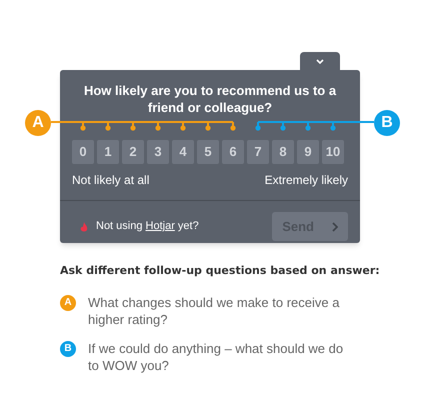 This screenshot has height=408, width=424. I want to click on score-button: 2, so click(133, 152).